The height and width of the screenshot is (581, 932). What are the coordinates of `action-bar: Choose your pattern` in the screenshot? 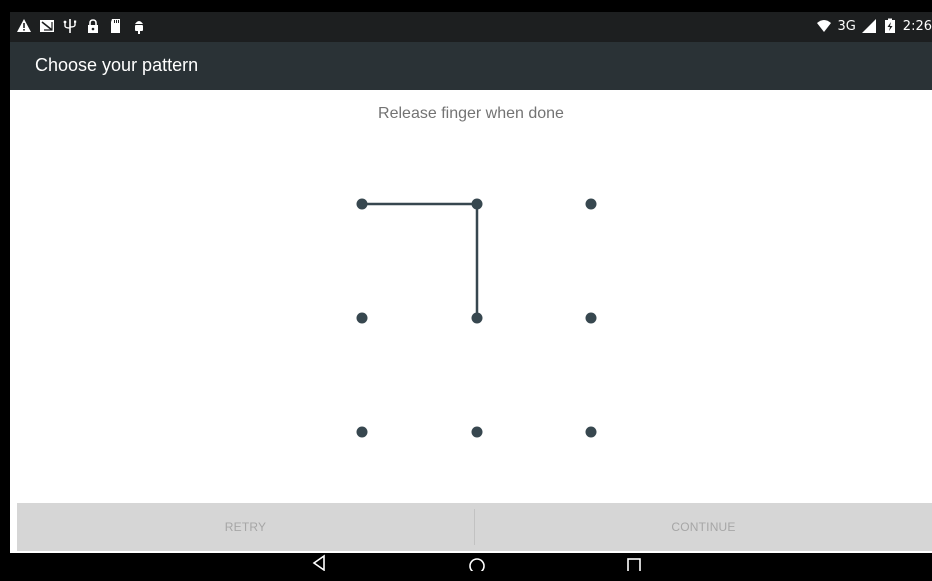 It's located at (471, 66).